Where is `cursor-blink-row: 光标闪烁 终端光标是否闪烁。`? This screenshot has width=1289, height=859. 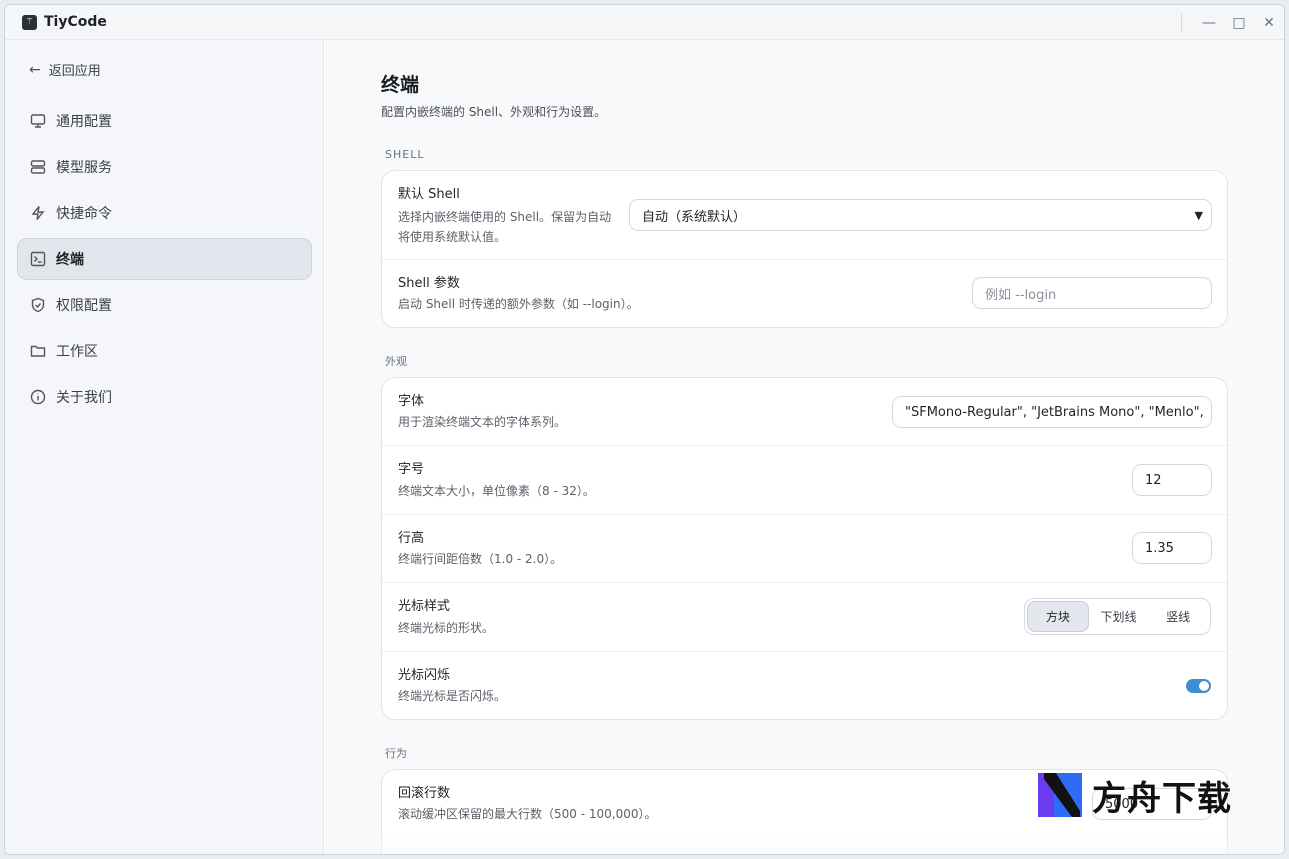 cursor-blink-row: 光标闪烁 终端光标是否闪烁。 is located at coordinates (804, 685).